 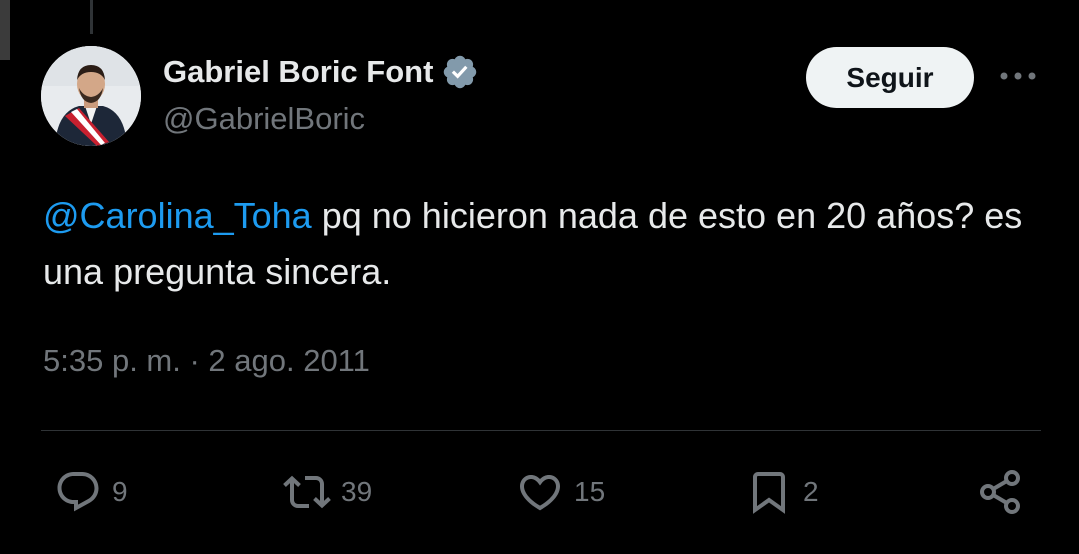 What do you see at coordinates (120, 491) in the screenshot?
I see `reply-count: 9` at bounding box center [120, 491].